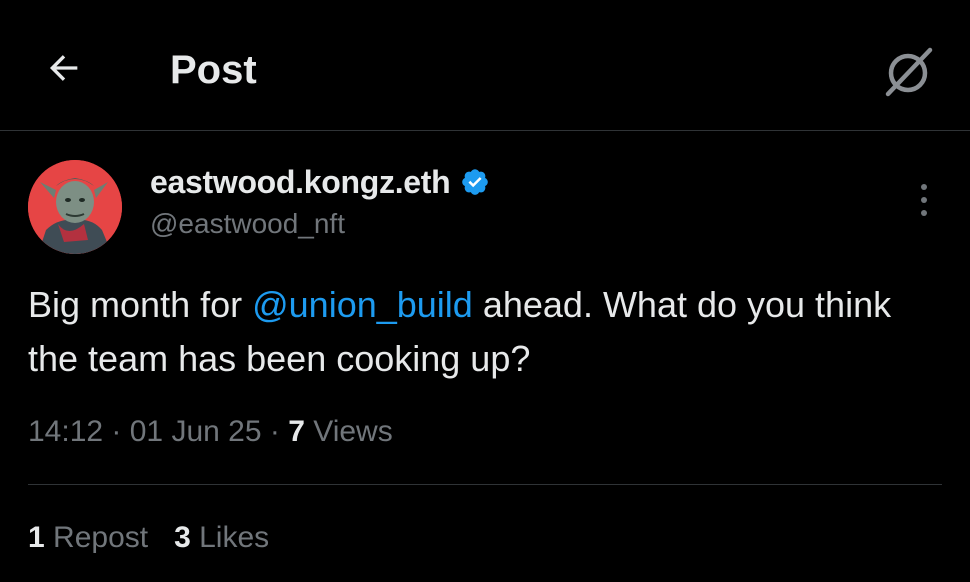 The width and height of the screenshot is (970, 582). I want to click on post-metadata: 14:12 · 01 Jun 25 · 7 Views, so click(210, 432).